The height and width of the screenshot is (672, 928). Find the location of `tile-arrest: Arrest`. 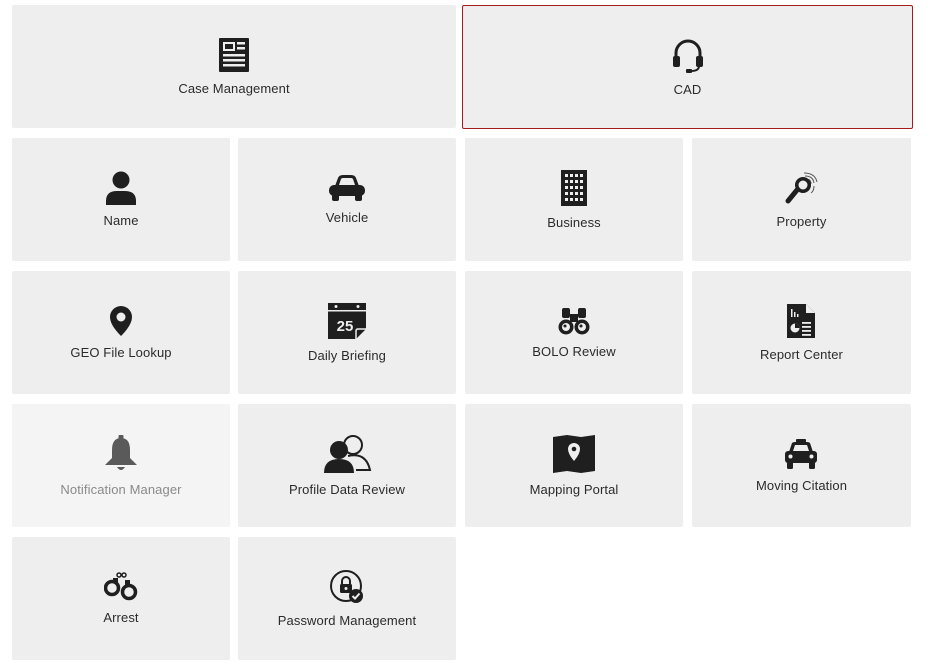

tile-arrest: Arrest is located at coordinates (121, 598).